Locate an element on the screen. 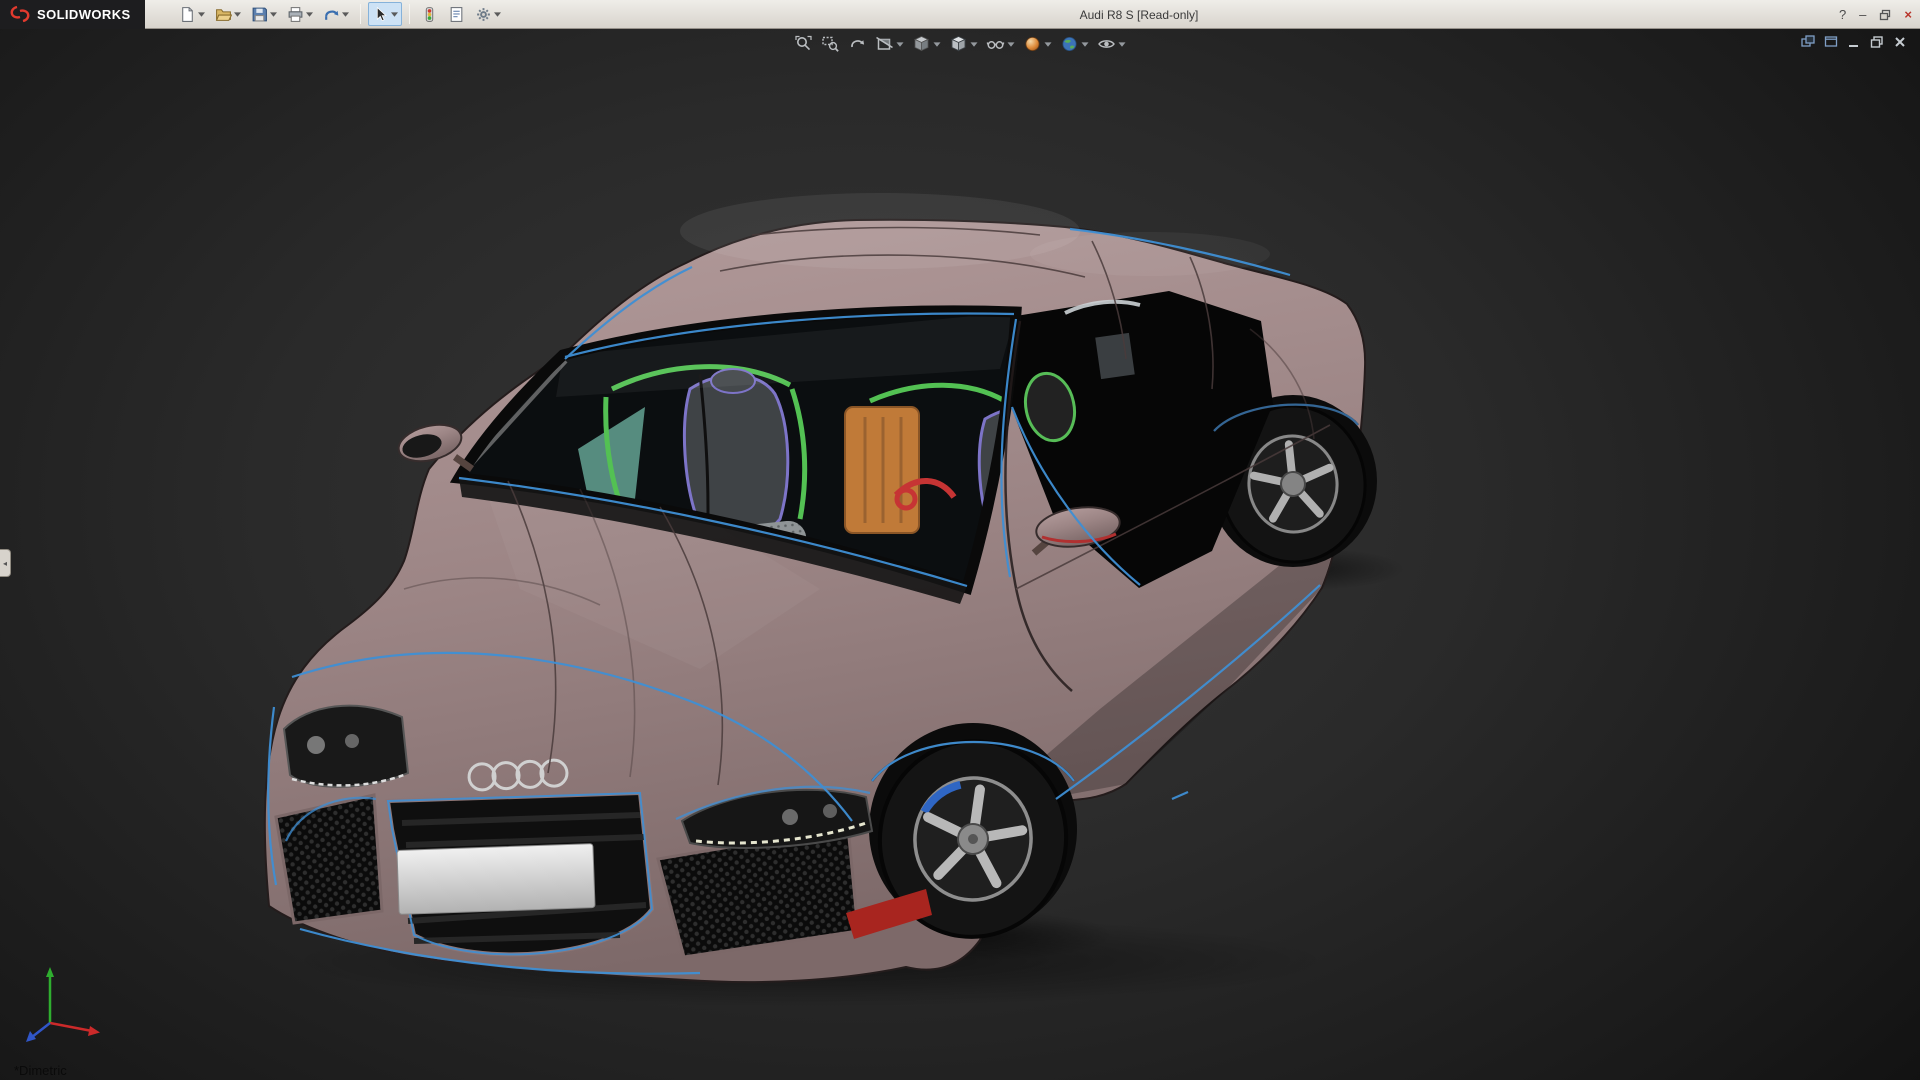  document-title: Audi R8 S [Read-only] is located at coordinates (1139, 14).